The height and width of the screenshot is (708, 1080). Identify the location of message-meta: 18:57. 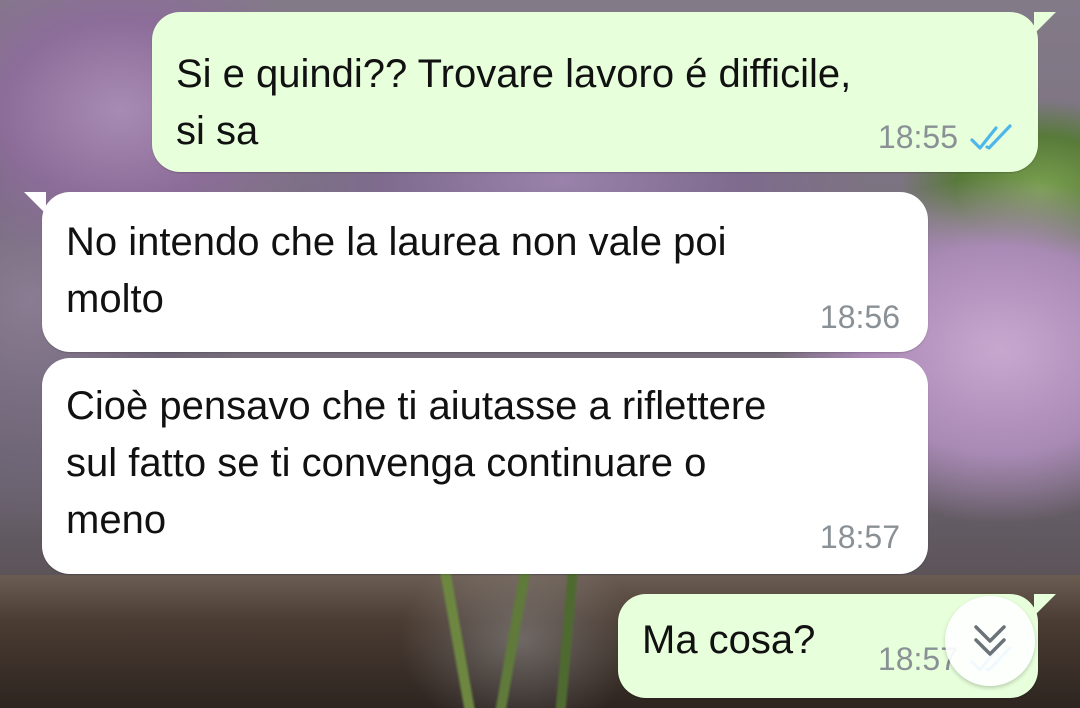
(860, 537).